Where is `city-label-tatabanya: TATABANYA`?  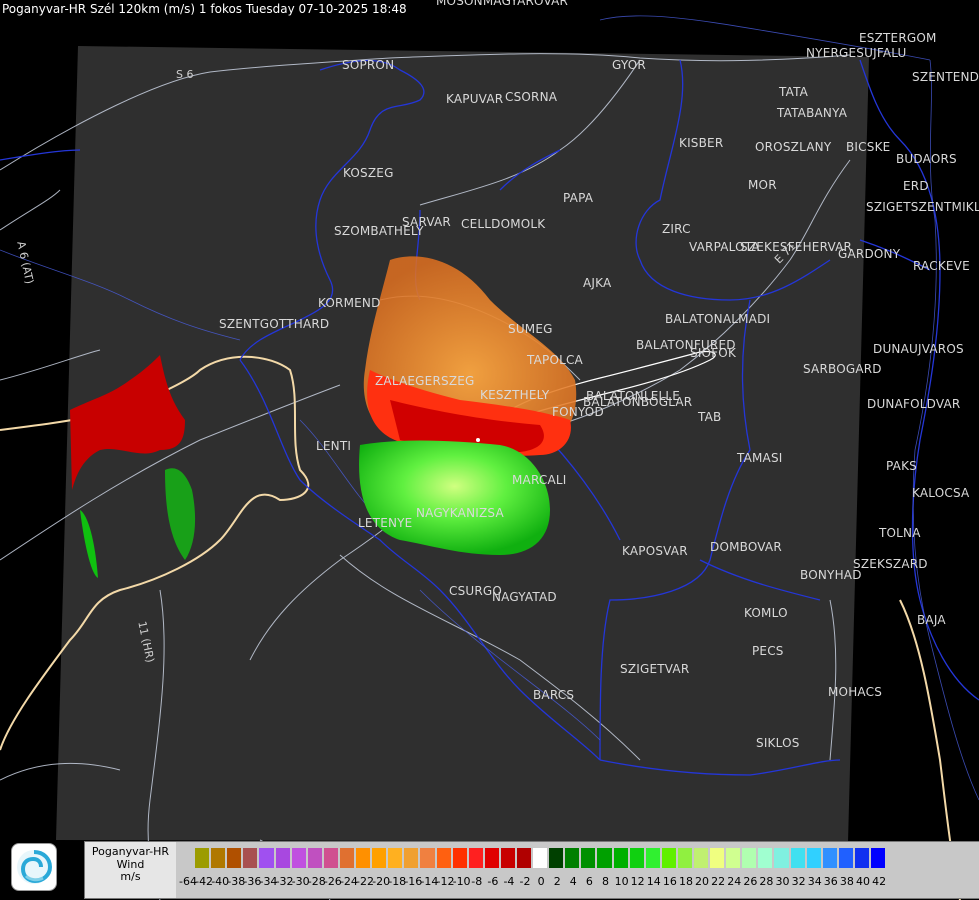
city-label-tatabanya: TATABANYA is located at coordinates (812, 113).